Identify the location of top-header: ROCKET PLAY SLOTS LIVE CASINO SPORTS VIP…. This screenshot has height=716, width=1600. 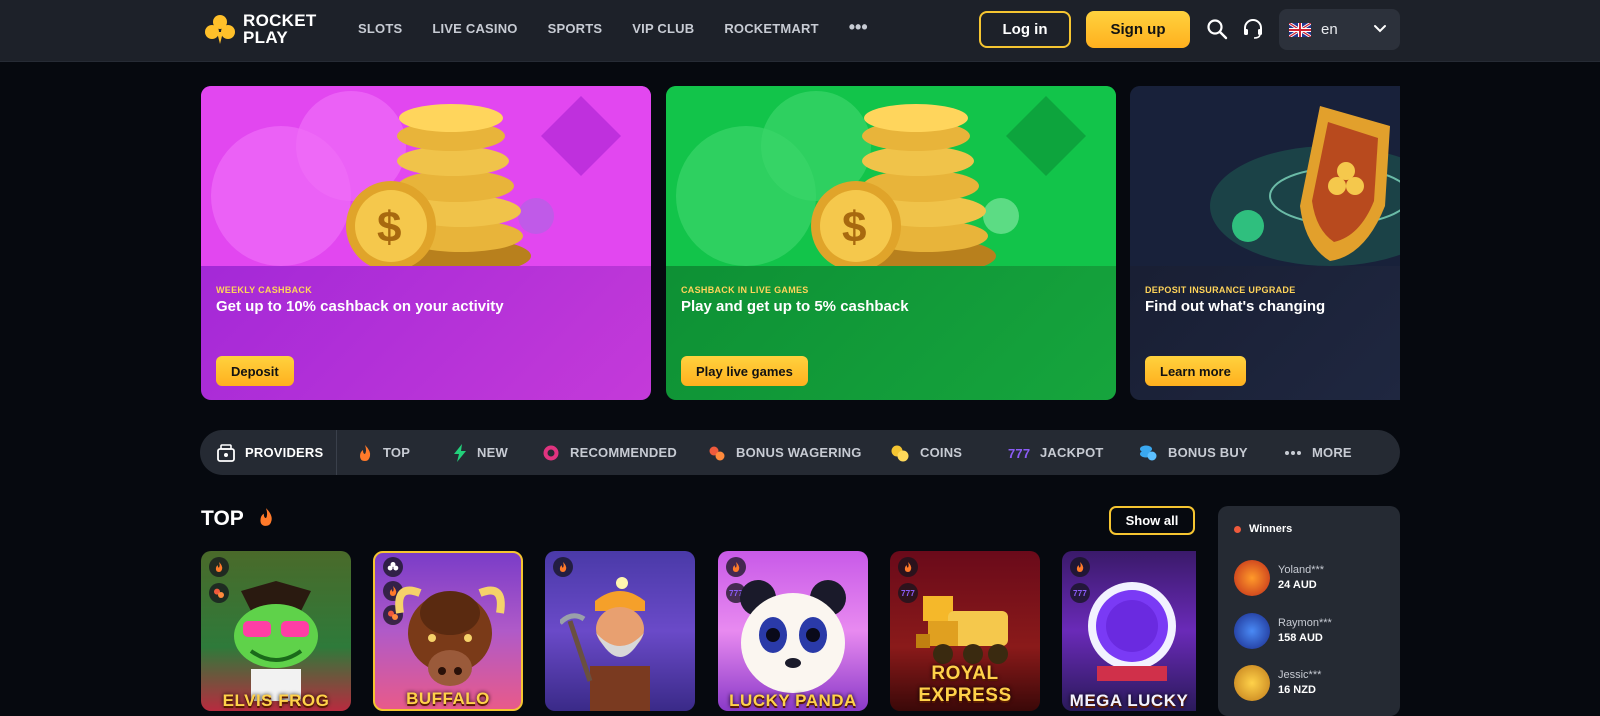
(800, 31).